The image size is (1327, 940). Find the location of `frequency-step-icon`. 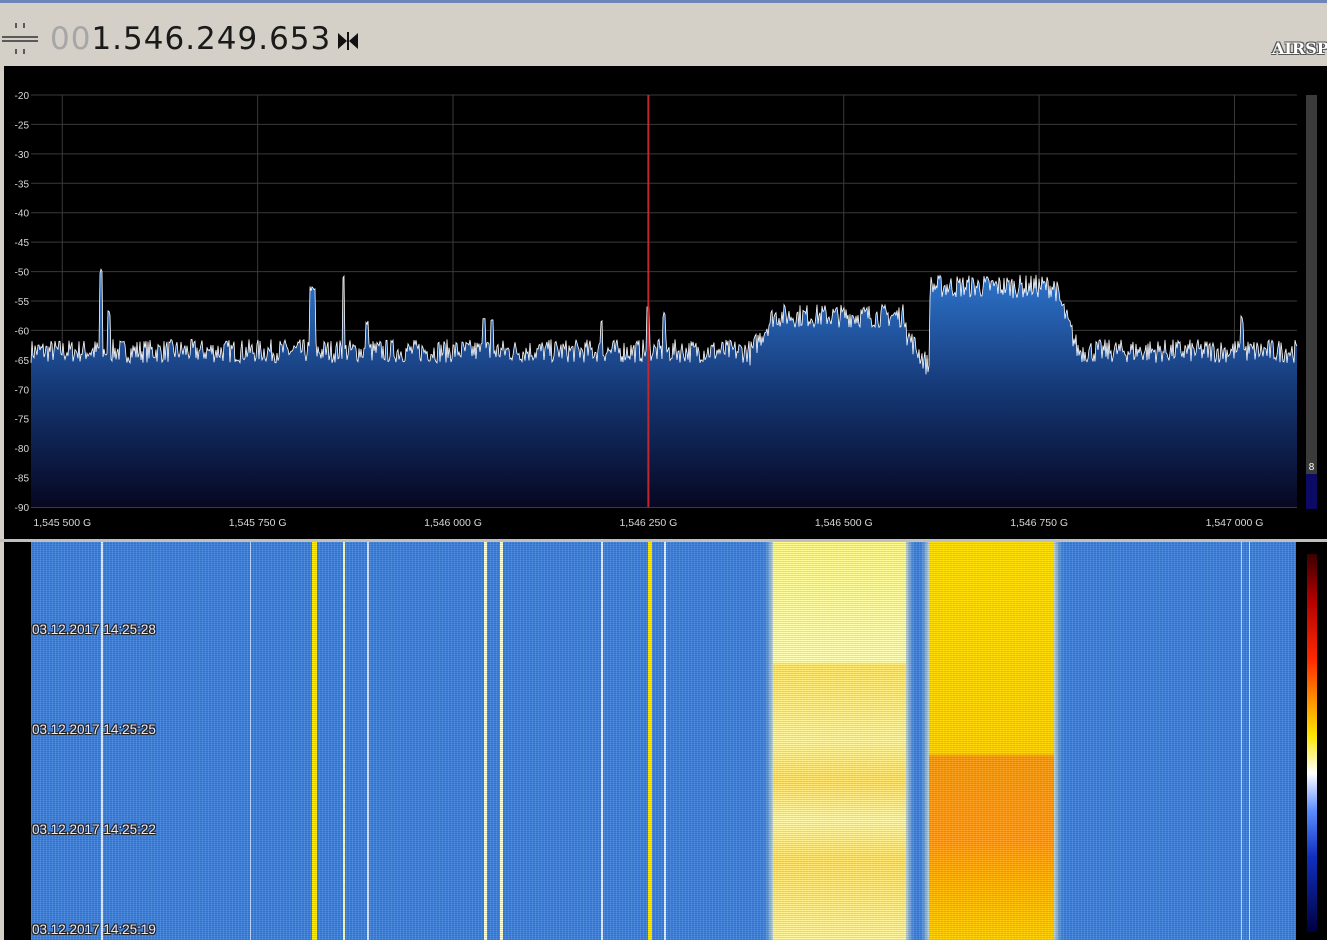

frequency-step-icon is located at coordinates (20, 39).